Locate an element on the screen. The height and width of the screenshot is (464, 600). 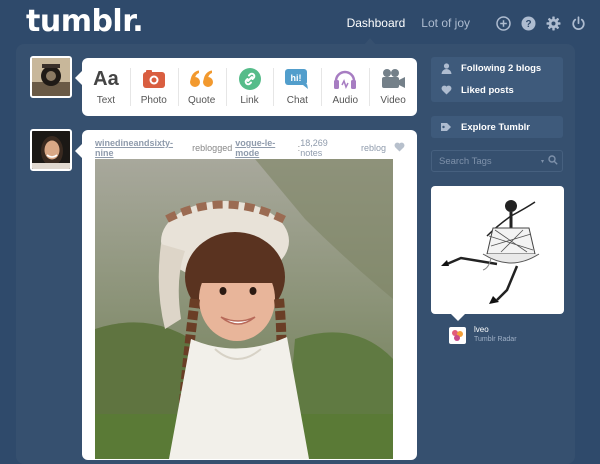
power-icon is located at coordinates (578, 23).